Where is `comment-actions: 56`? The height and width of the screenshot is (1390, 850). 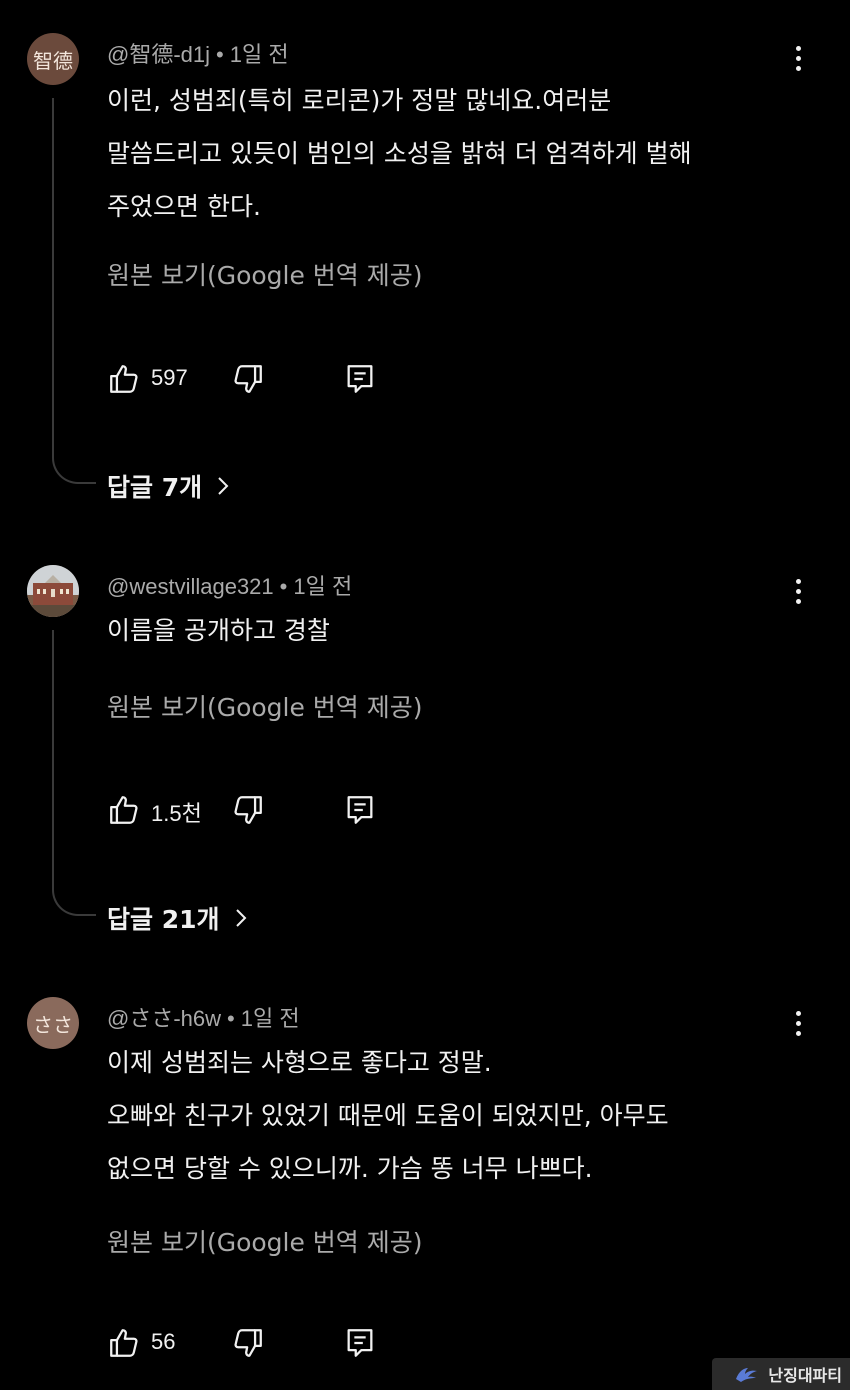 comment-actions: 56 is located at coordinates (257, 1346).